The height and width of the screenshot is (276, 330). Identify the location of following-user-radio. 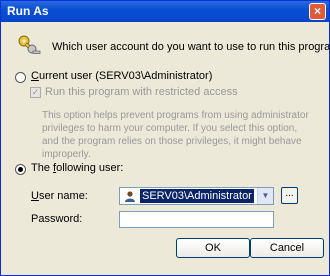
(20, 169).